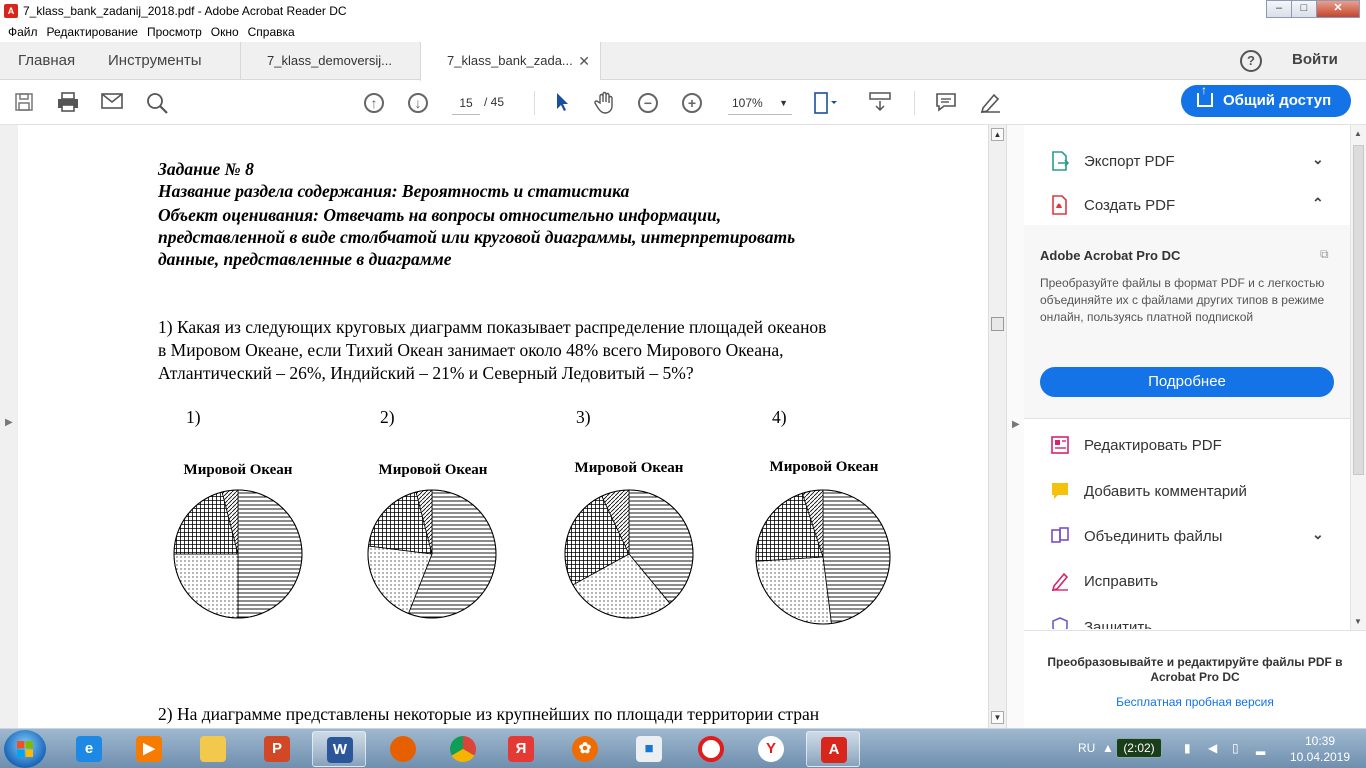  What do you see at coordinates (1187, 205) in the screenshot?
I see `tool-create-pdf: Создать PDF ⌃` at bounding box center [1187, 205].